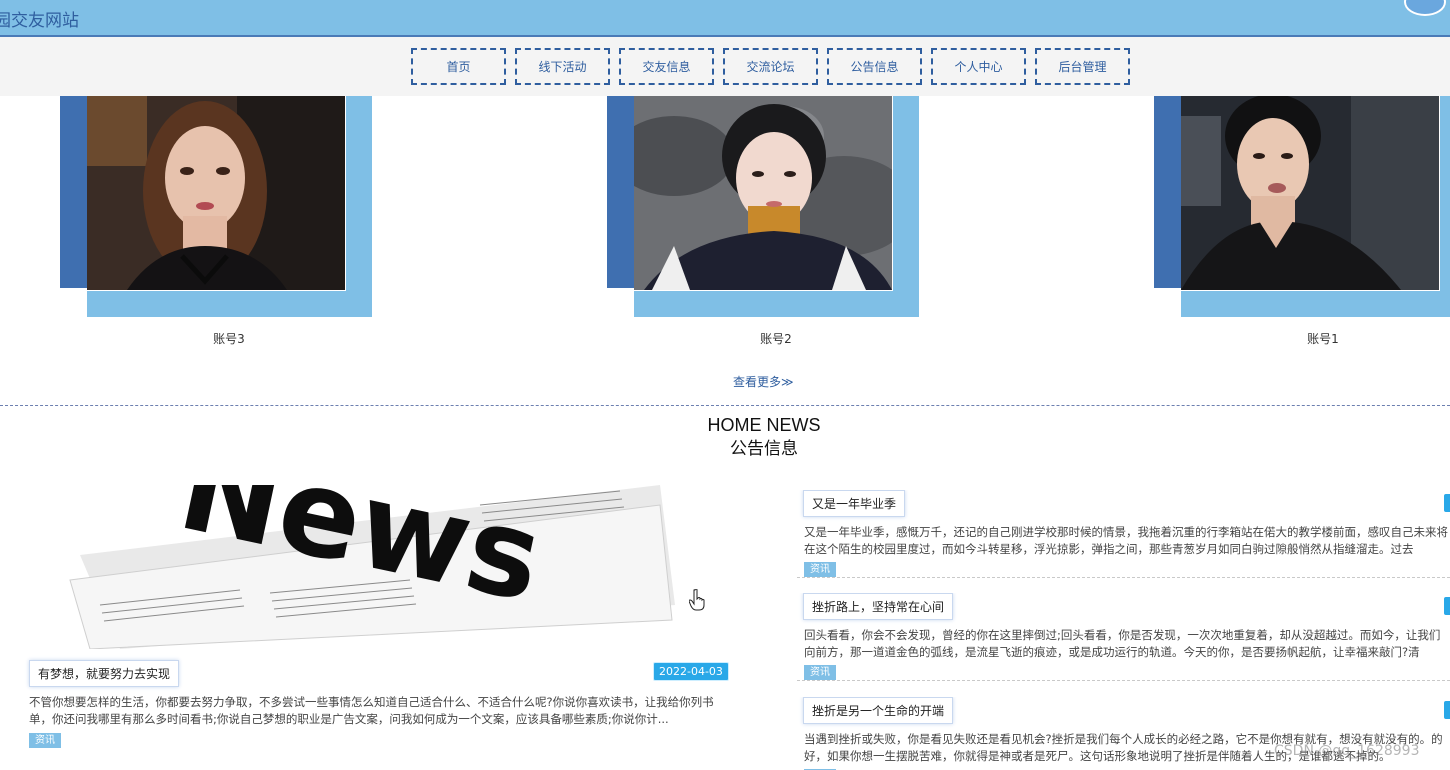 The width and height of the screenshot is (1450, 770). I want to click on nav-item-offline-activities: 线下活动, so click(562, 66).